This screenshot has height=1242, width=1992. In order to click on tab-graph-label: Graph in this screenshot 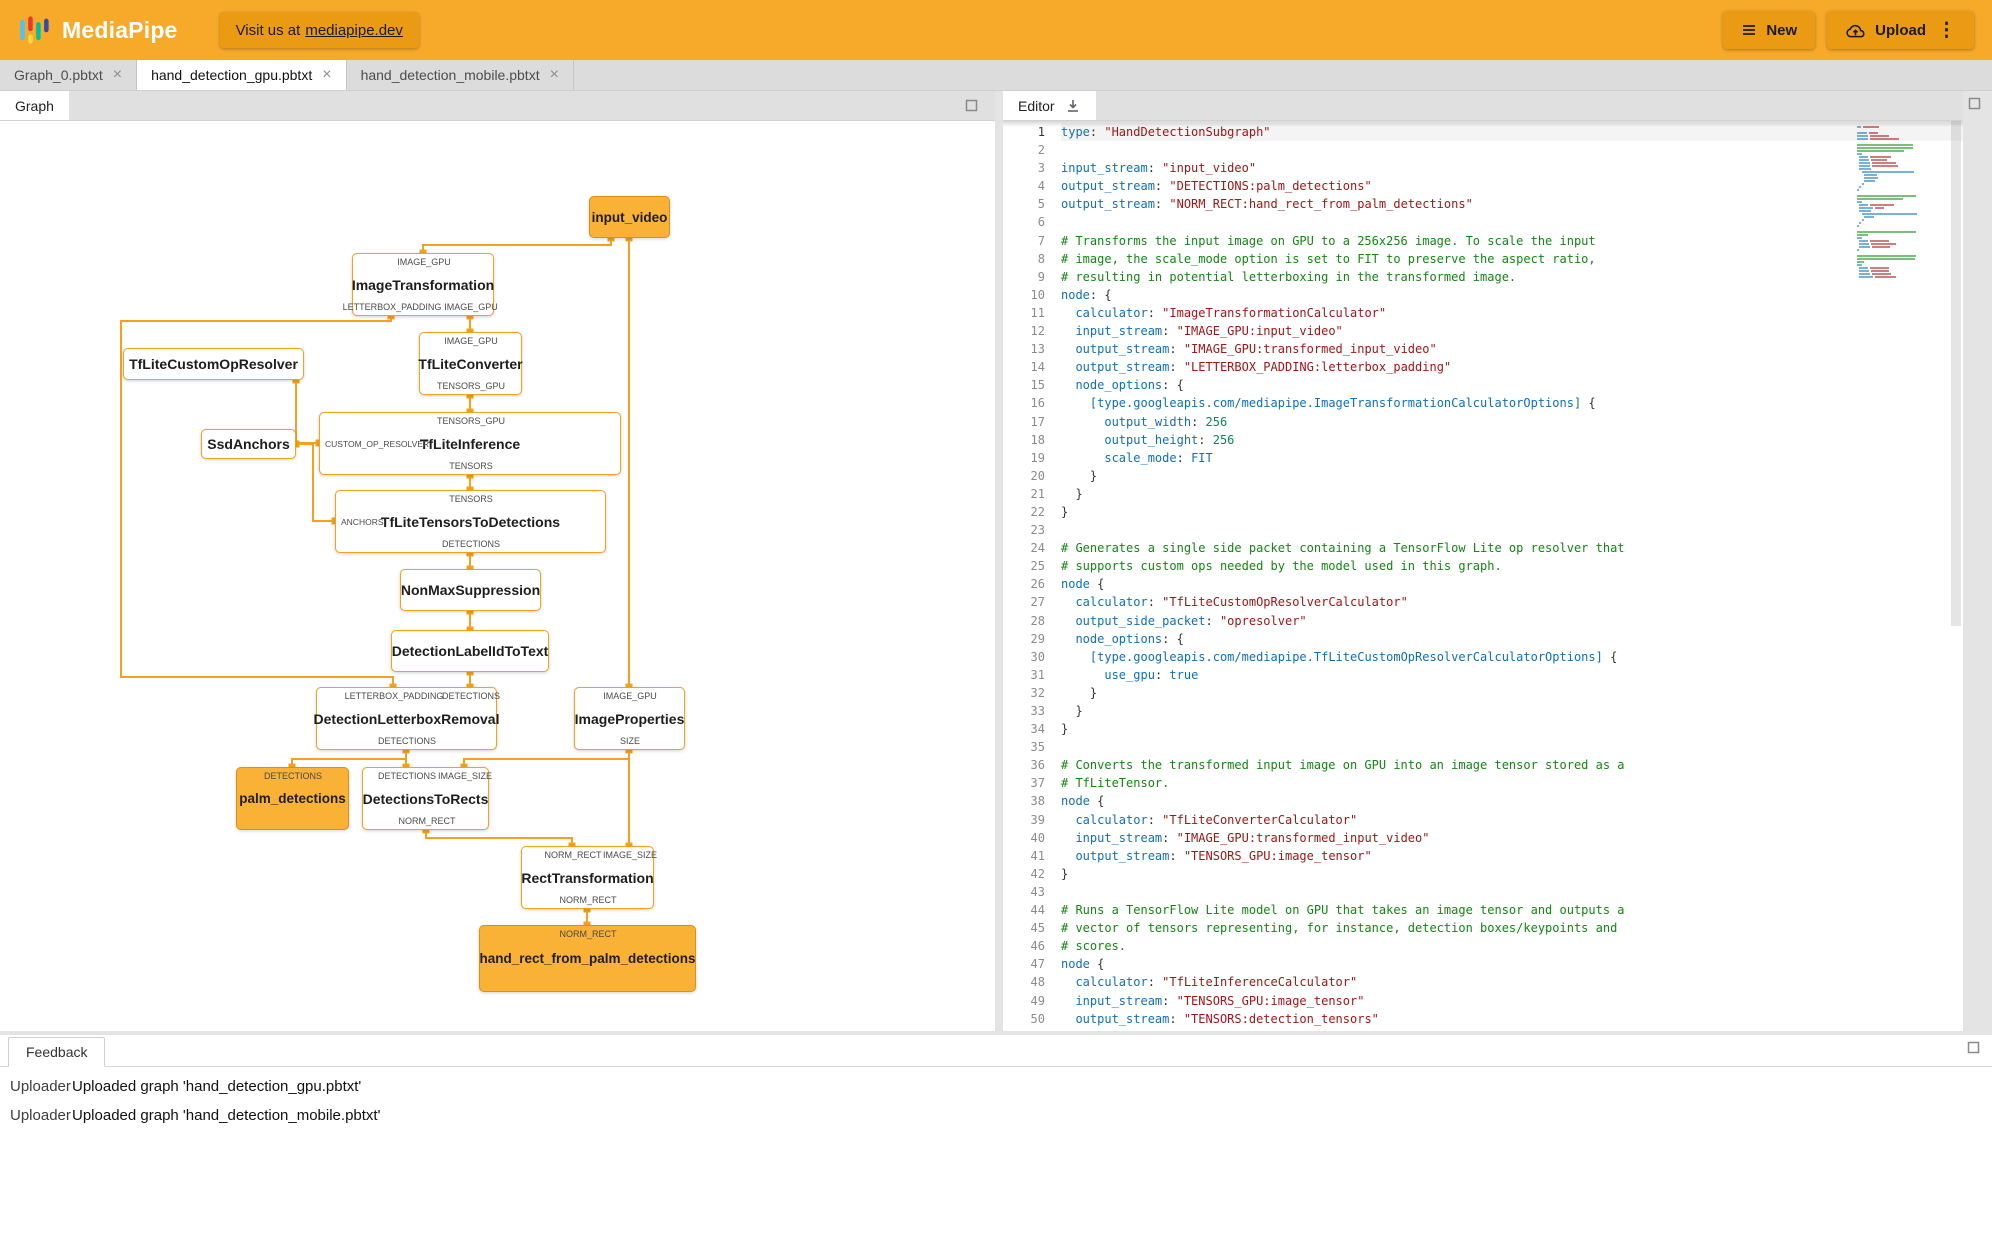, I will do `click(34, 105)`.